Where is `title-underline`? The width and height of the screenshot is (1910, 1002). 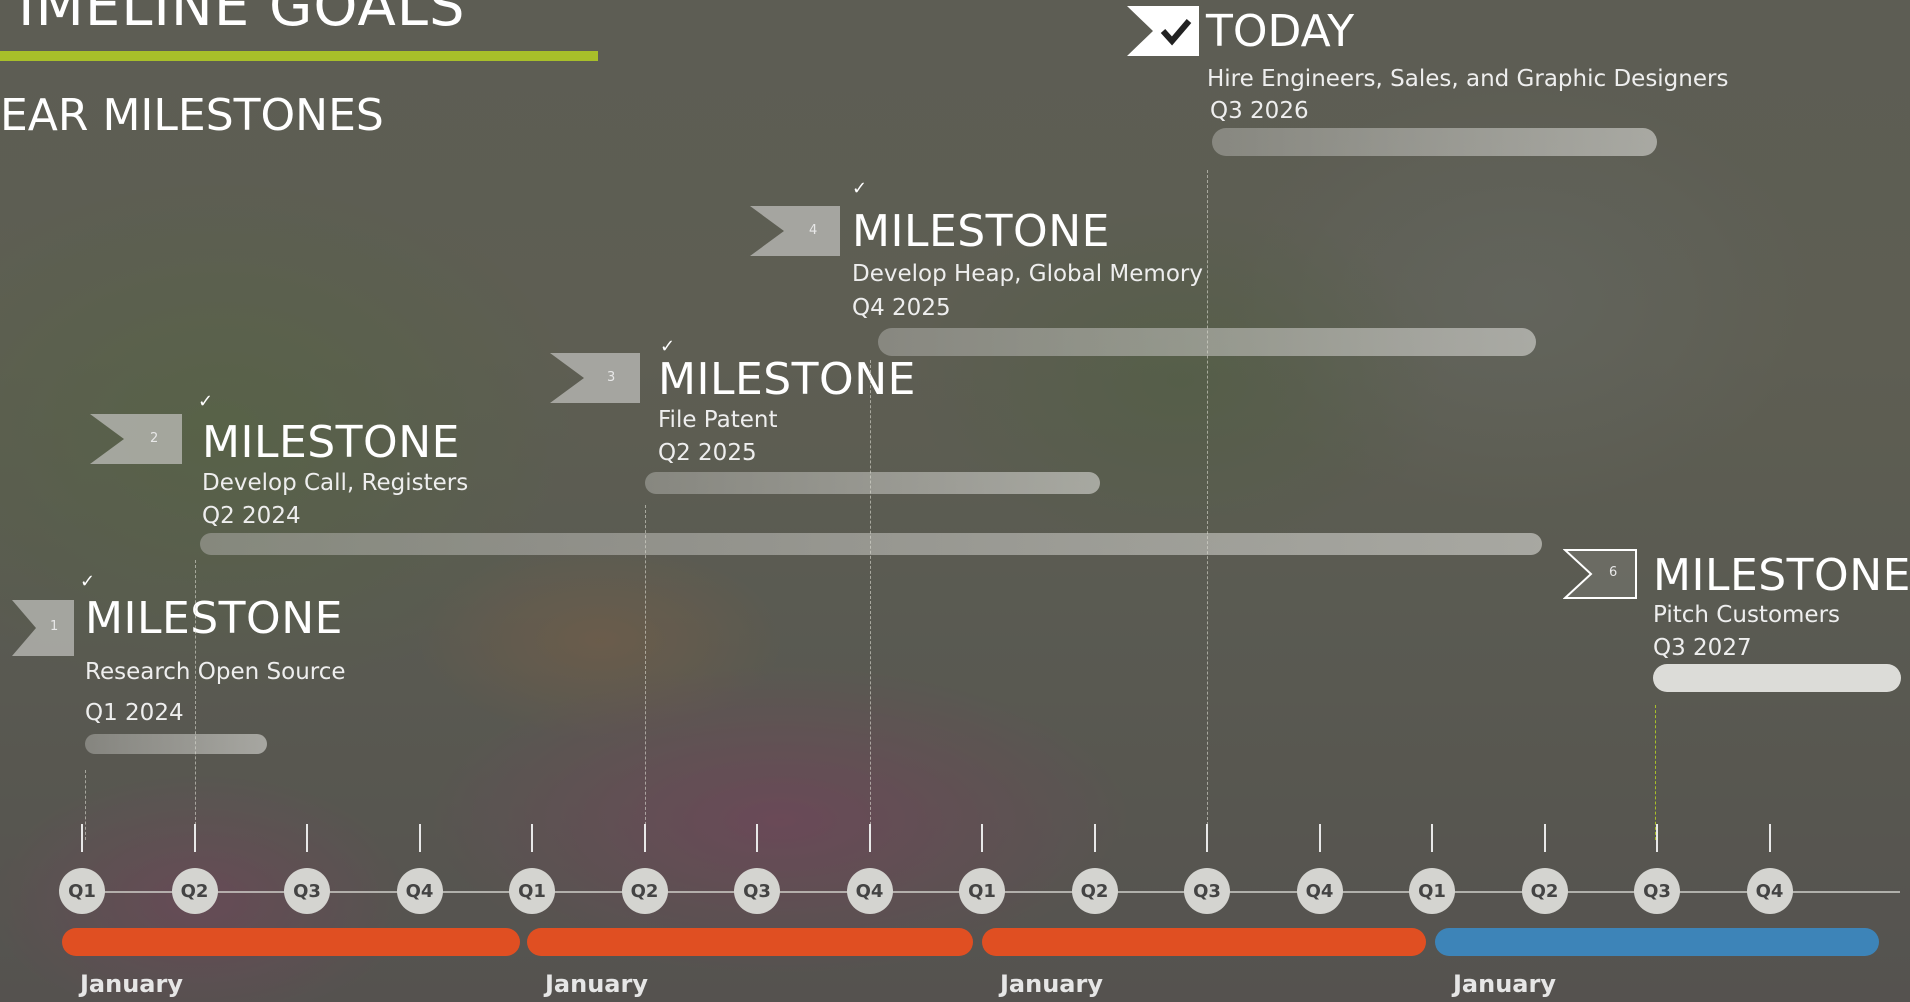
title-underline is located at coordinates (299, 56).